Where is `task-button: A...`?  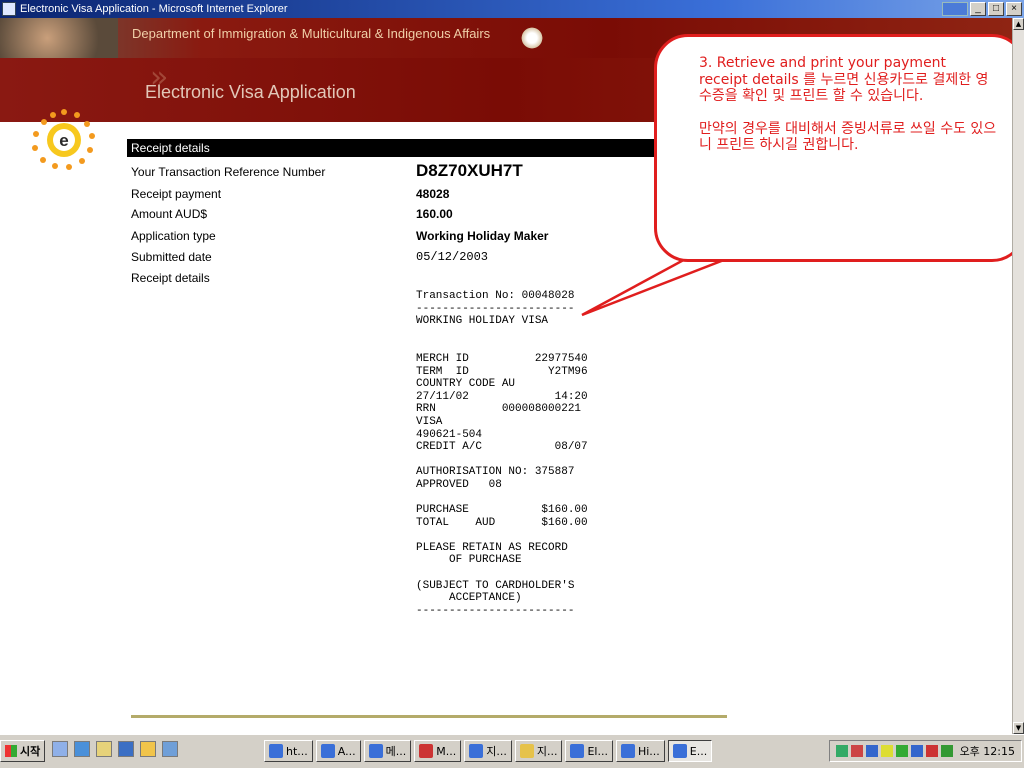
task-button: A... is located at coordinates (338, 751).